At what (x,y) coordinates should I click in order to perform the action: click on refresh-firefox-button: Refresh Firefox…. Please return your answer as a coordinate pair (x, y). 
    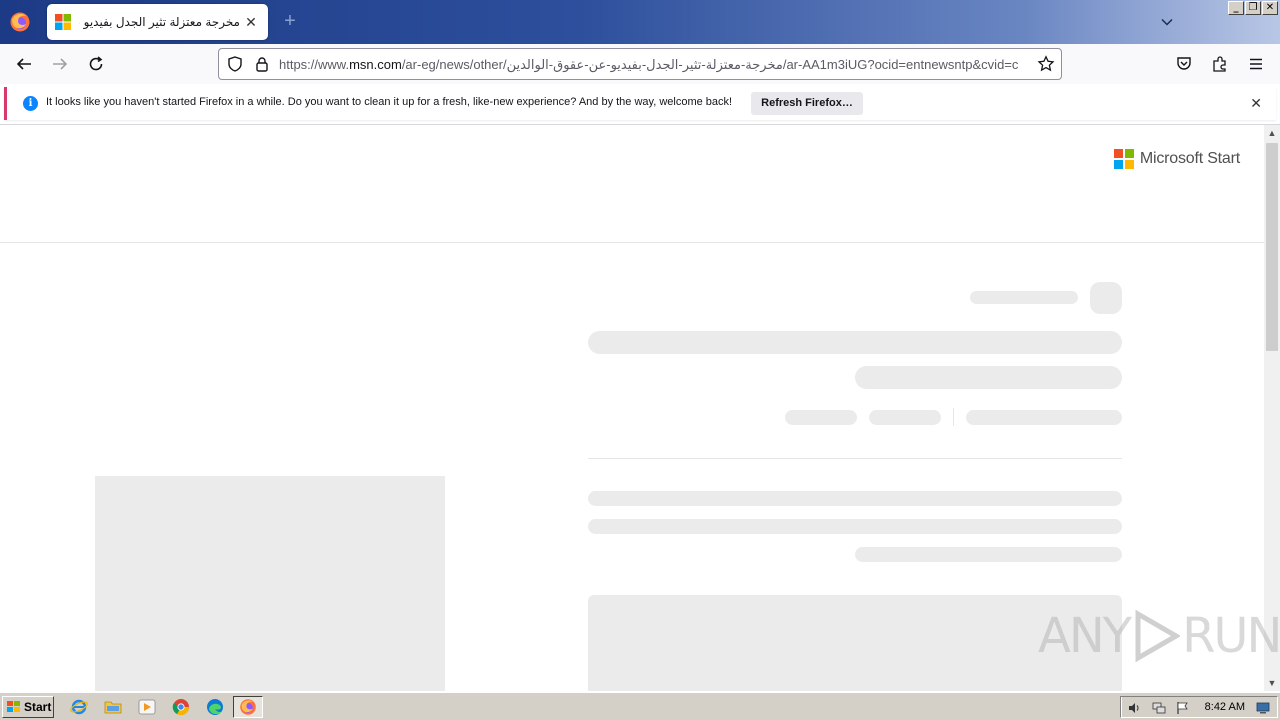
    Looking at the image, I should click on (807, 103).